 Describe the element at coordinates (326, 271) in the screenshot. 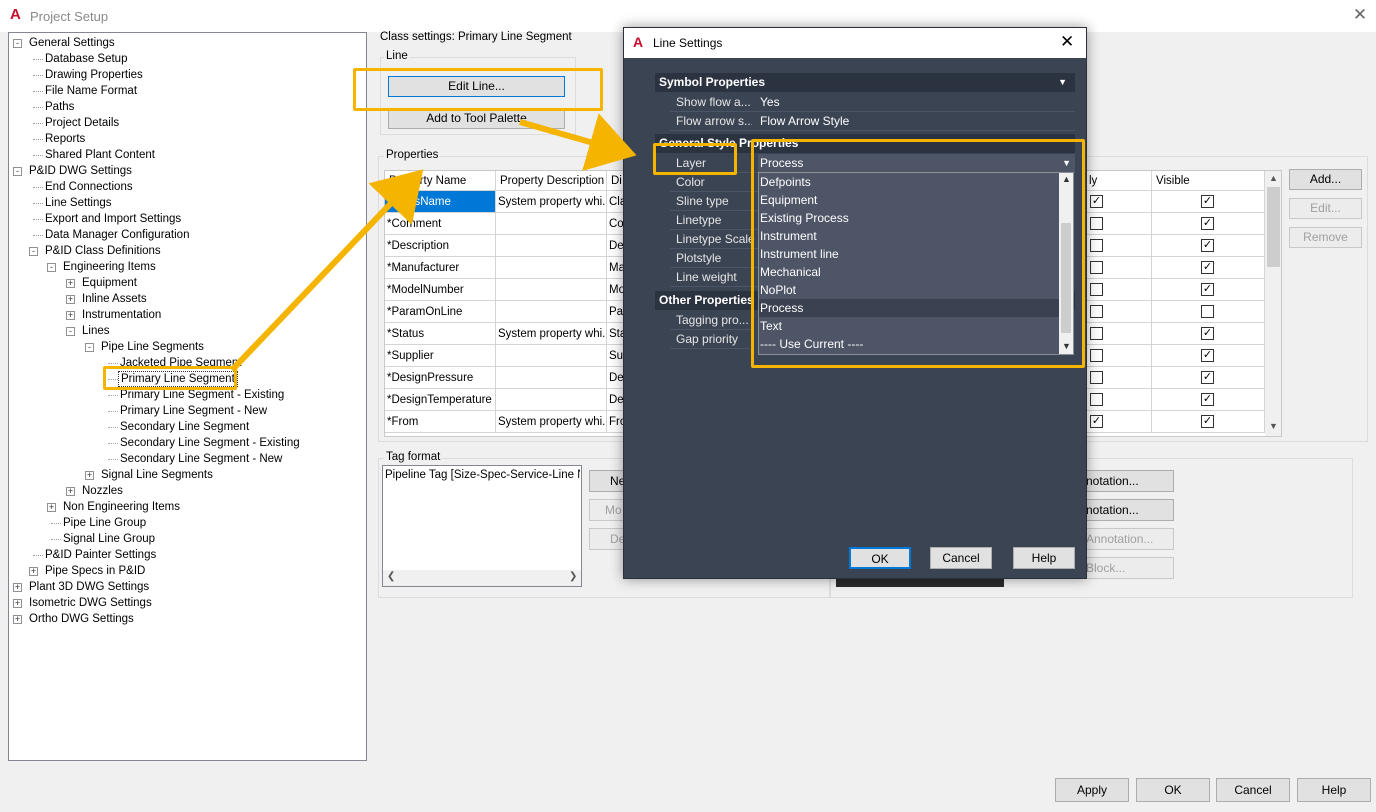

I see `arrow-to-edit-line` at that location.